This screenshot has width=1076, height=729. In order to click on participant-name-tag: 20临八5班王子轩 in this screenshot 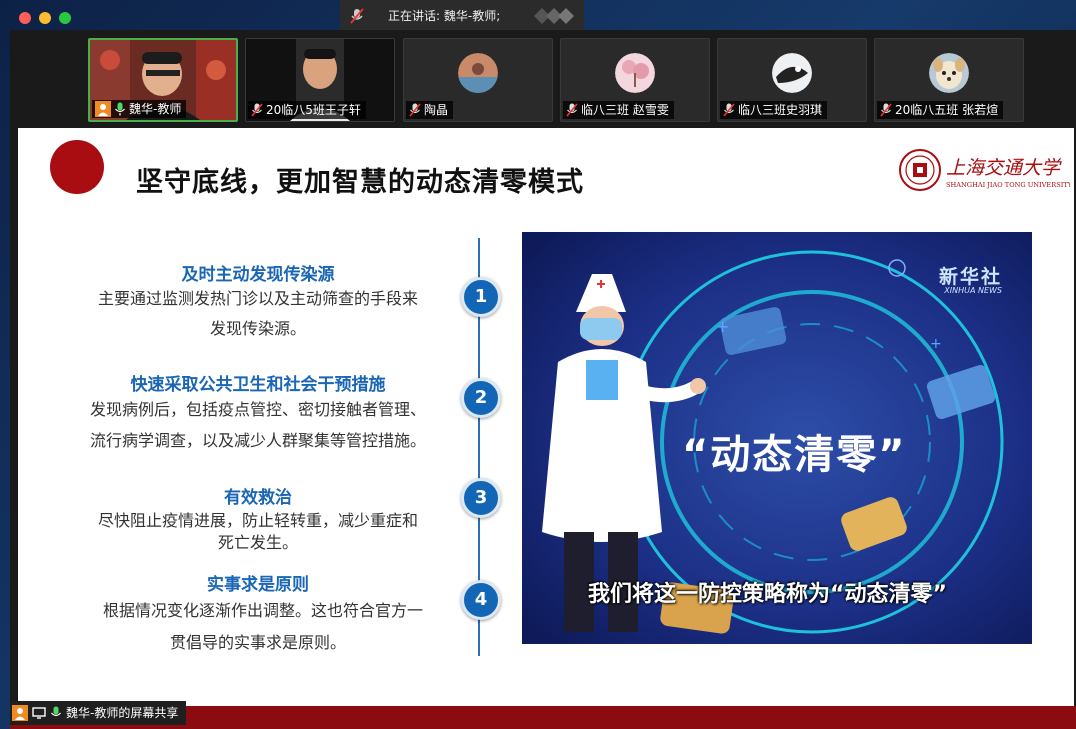, I will do `click(307, 110)`.